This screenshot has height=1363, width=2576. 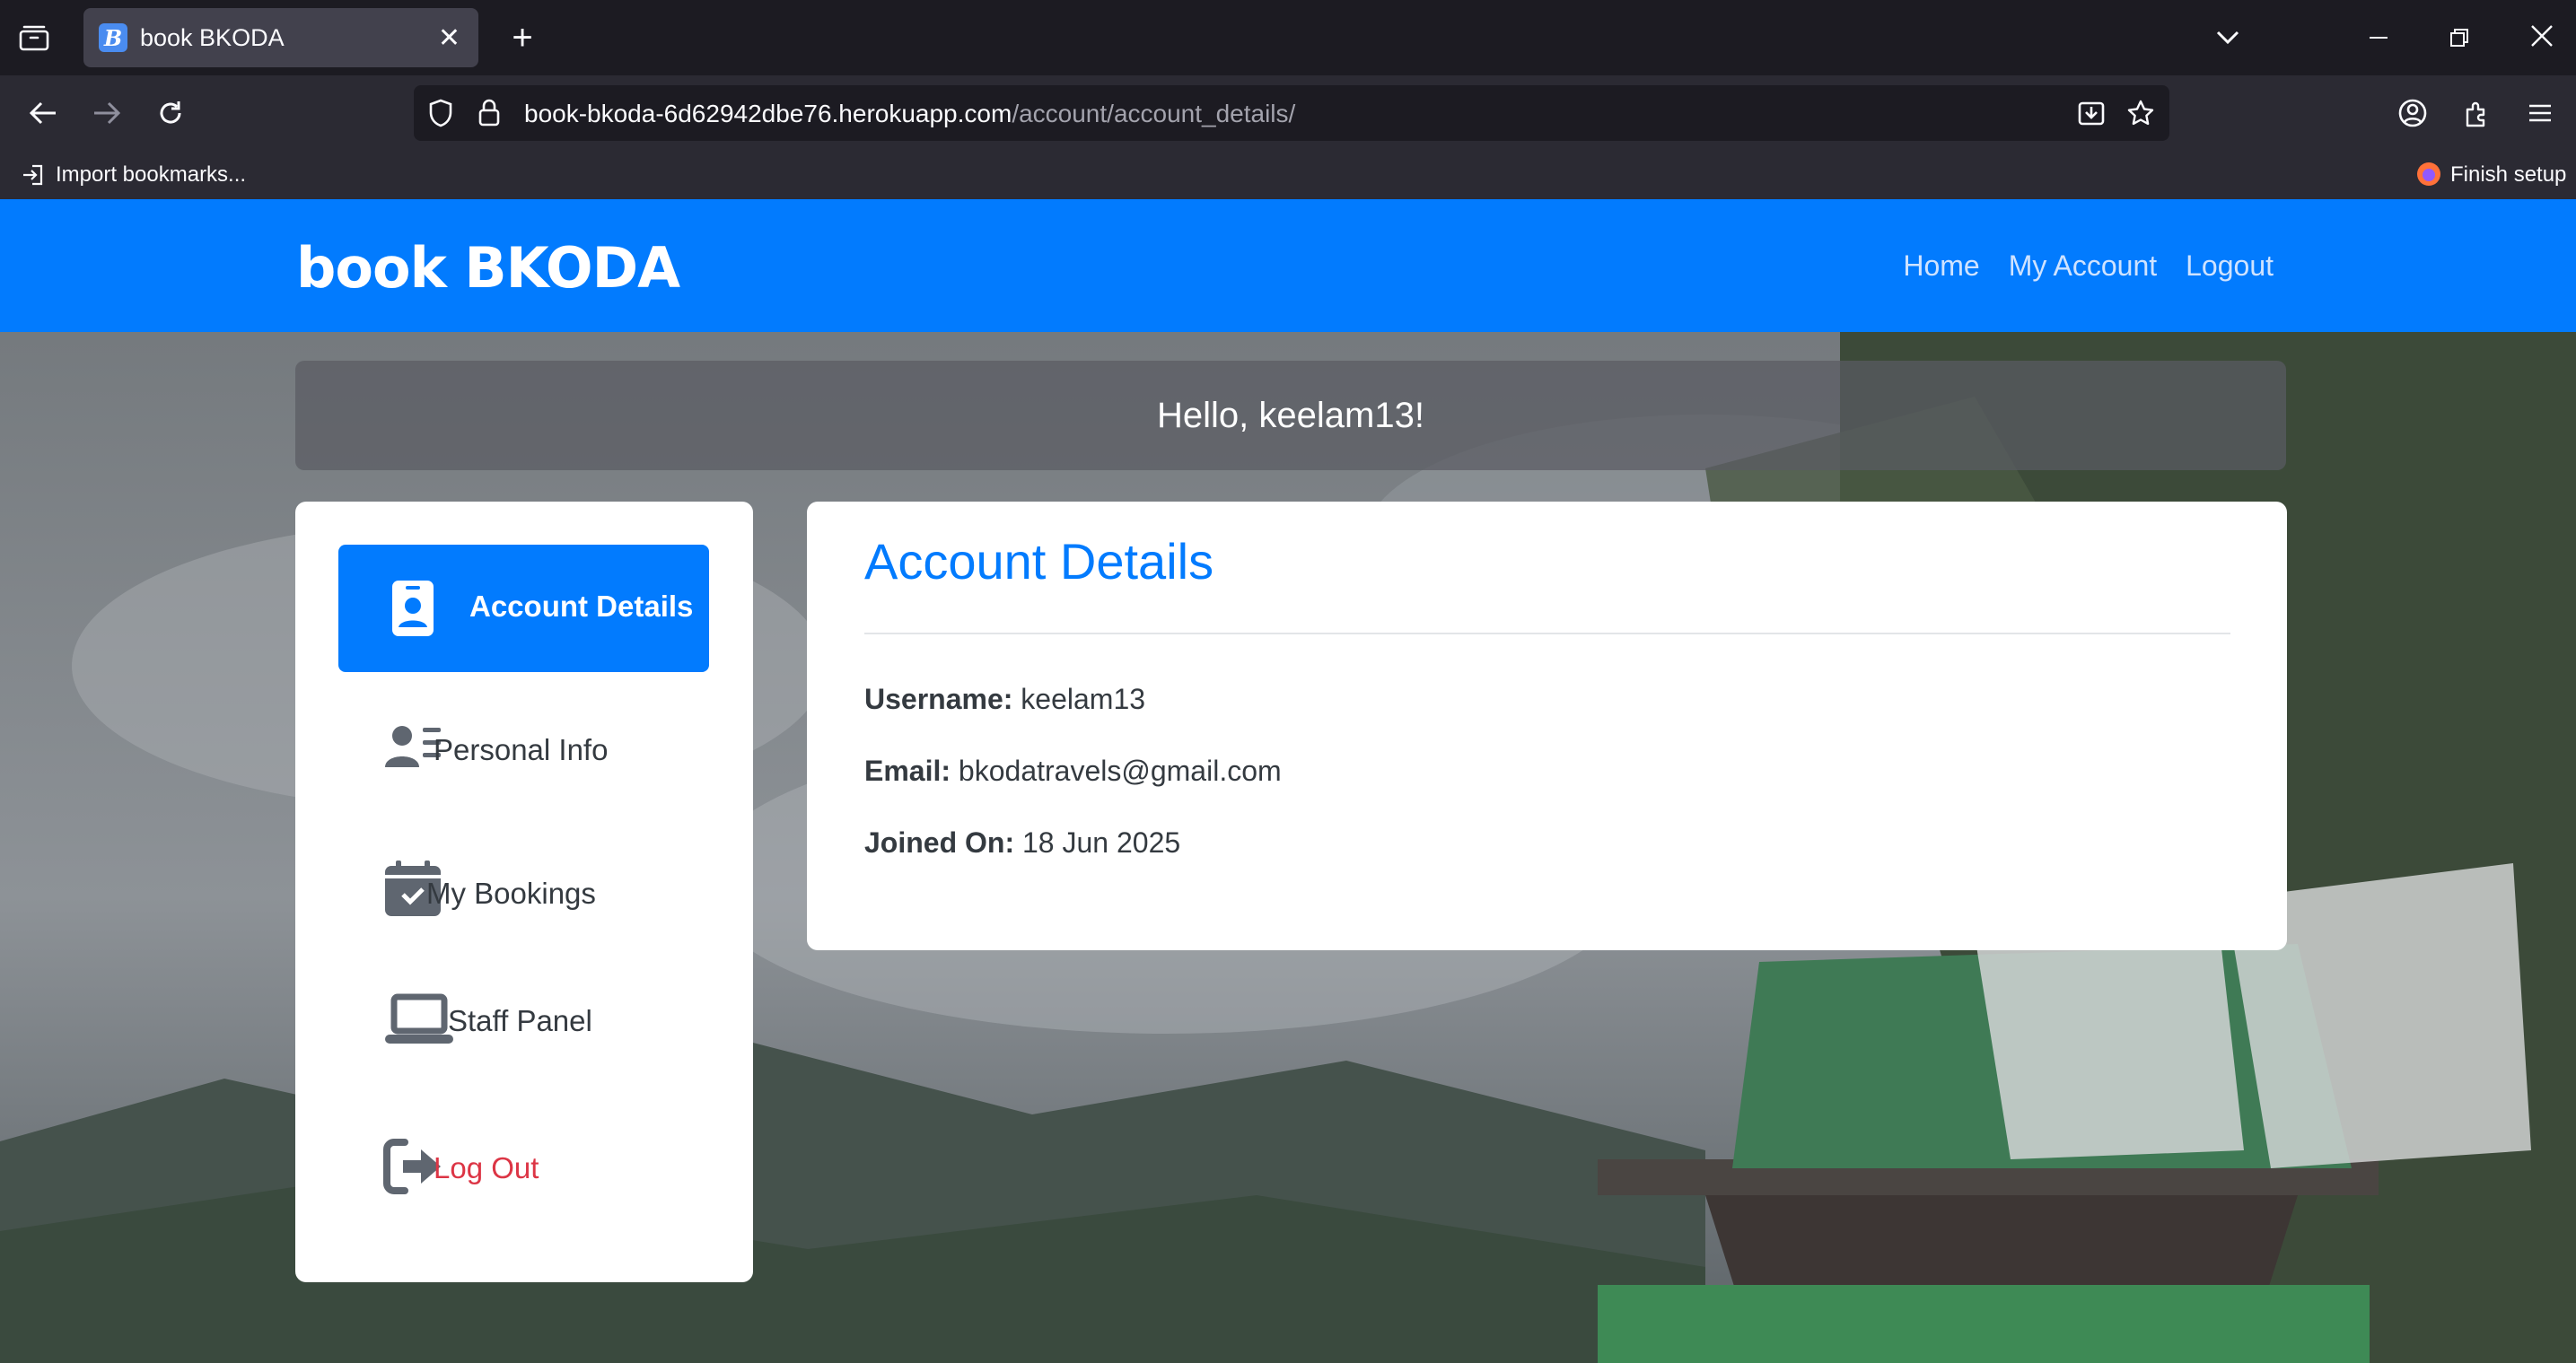 I want to click on sidebar-item-log-out: Log Out, so click(x=523, y=1170).